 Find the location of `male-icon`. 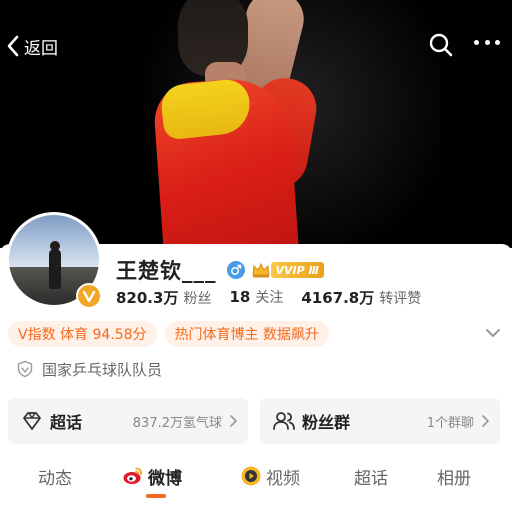

male-icon is located at coordinates (235, 270).